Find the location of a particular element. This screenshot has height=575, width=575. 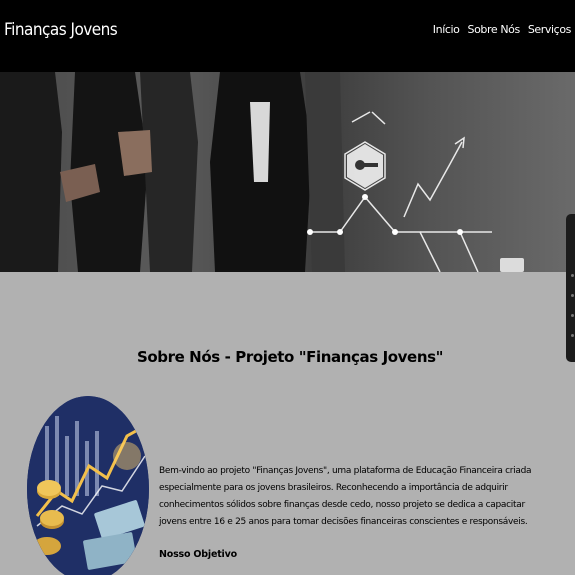

nav-link-inicio: Início is located at coordinates (446, 30).